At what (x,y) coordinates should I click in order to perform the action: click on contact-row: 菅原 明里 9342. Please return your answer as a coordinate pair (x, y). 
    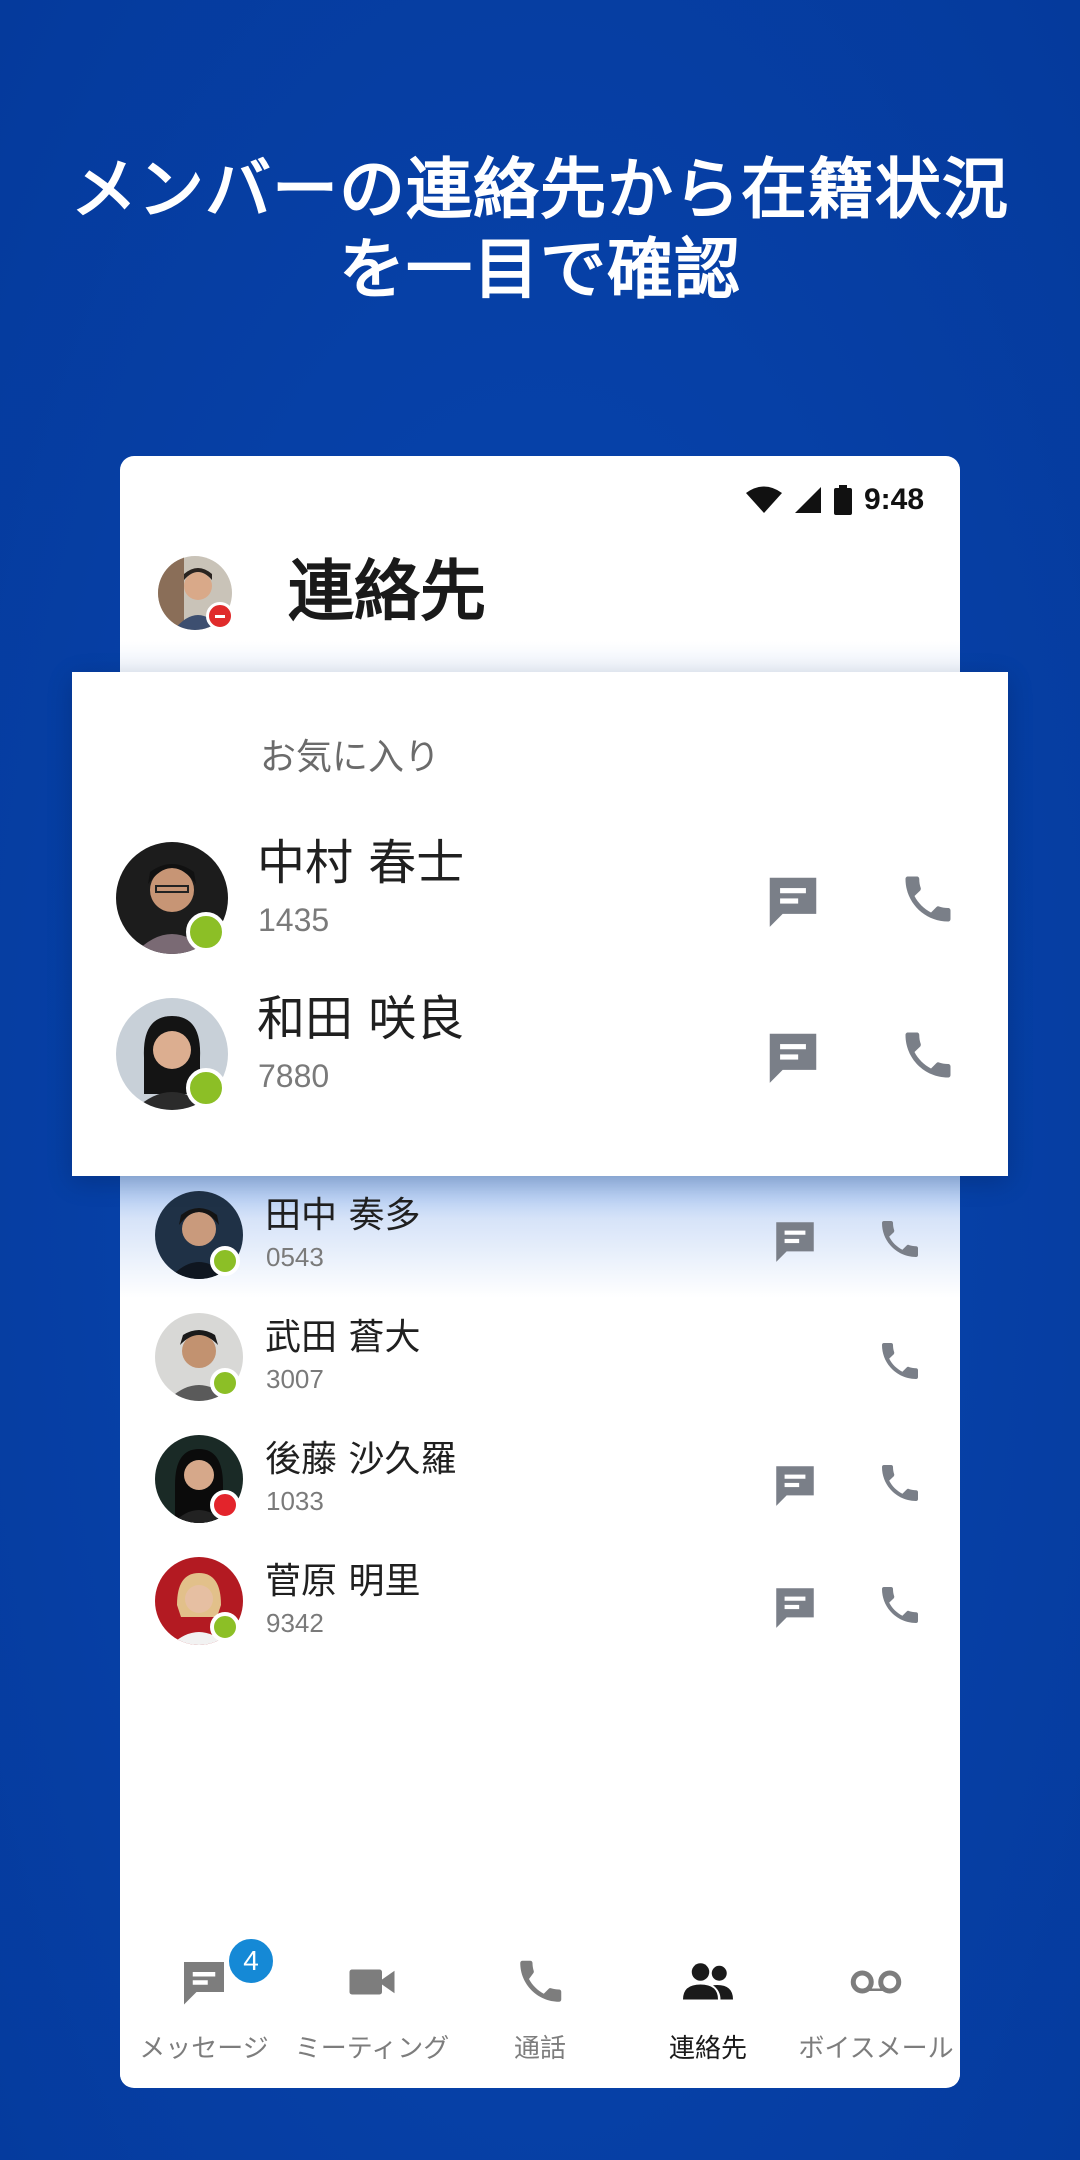
    Looking at the image, I should click on (540, 1603).